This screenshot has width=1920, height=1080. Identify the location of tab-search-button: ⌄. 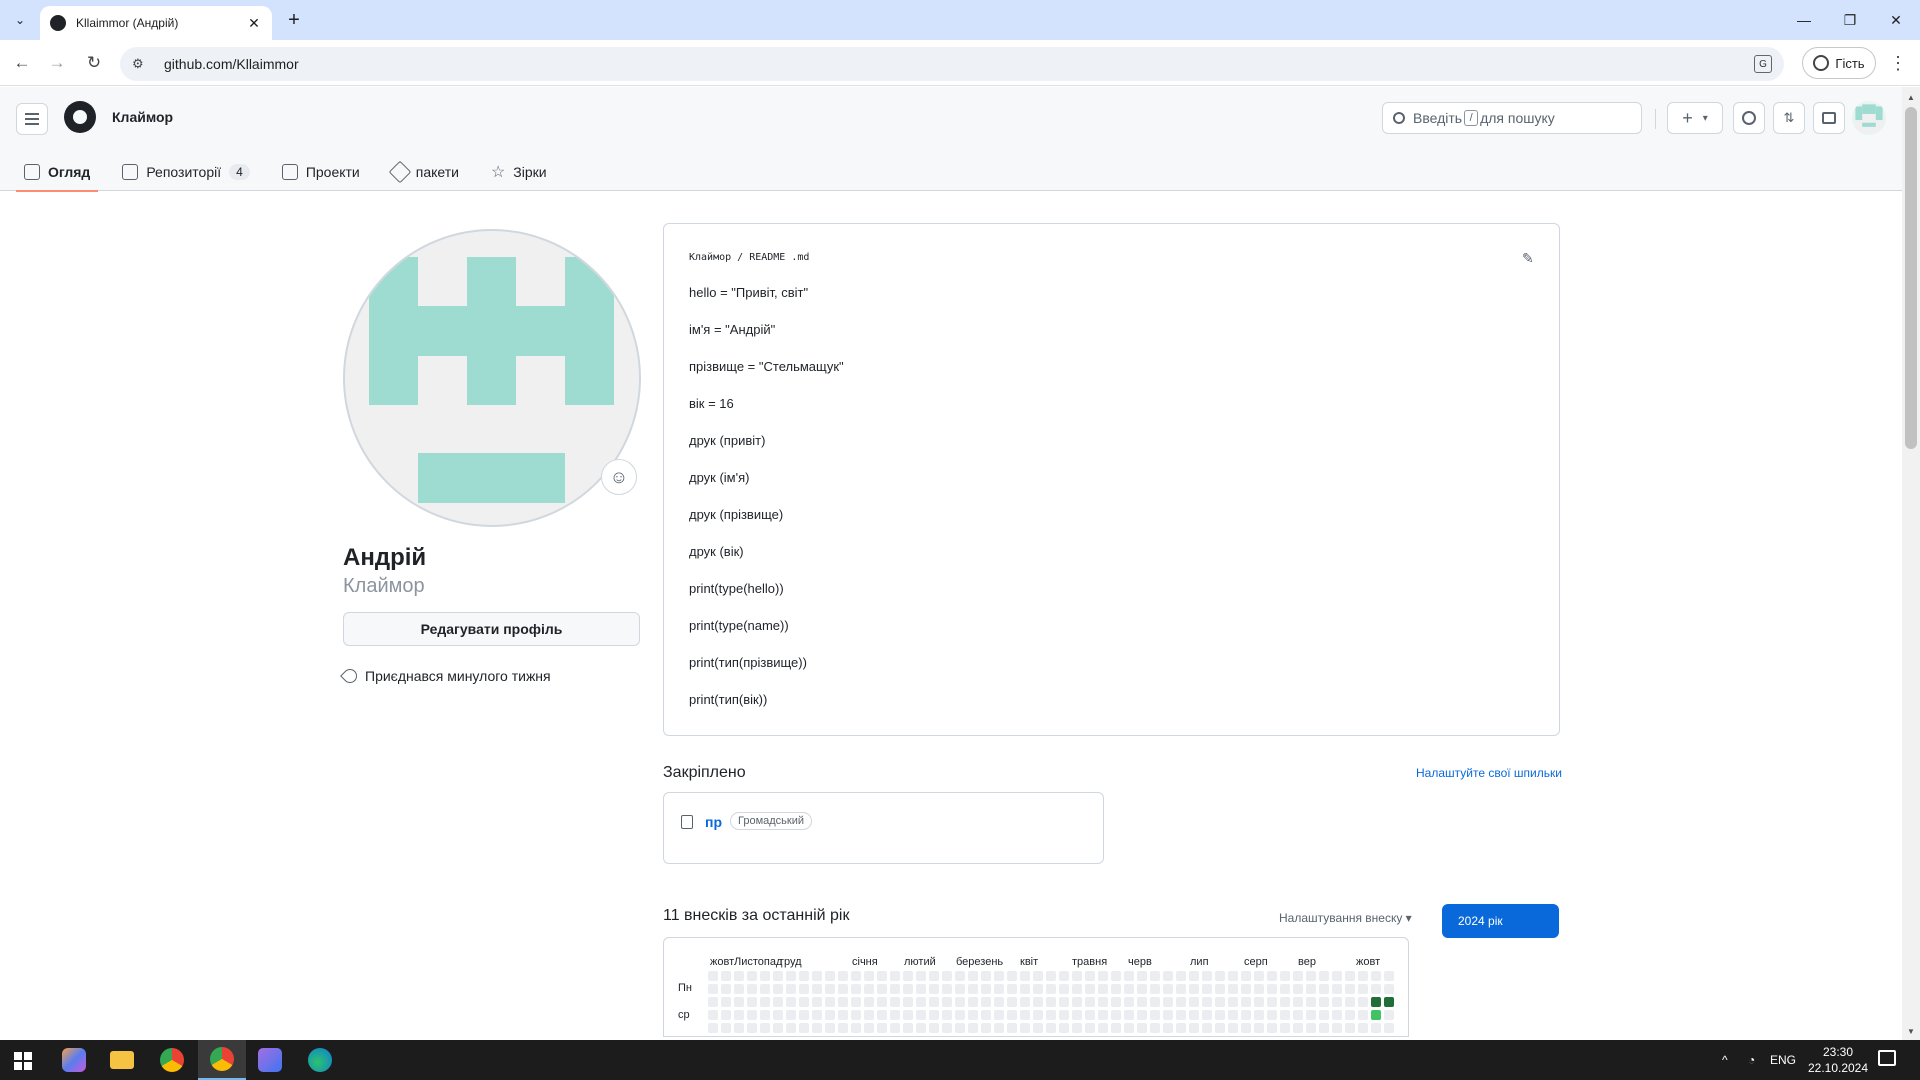
(20, 20).